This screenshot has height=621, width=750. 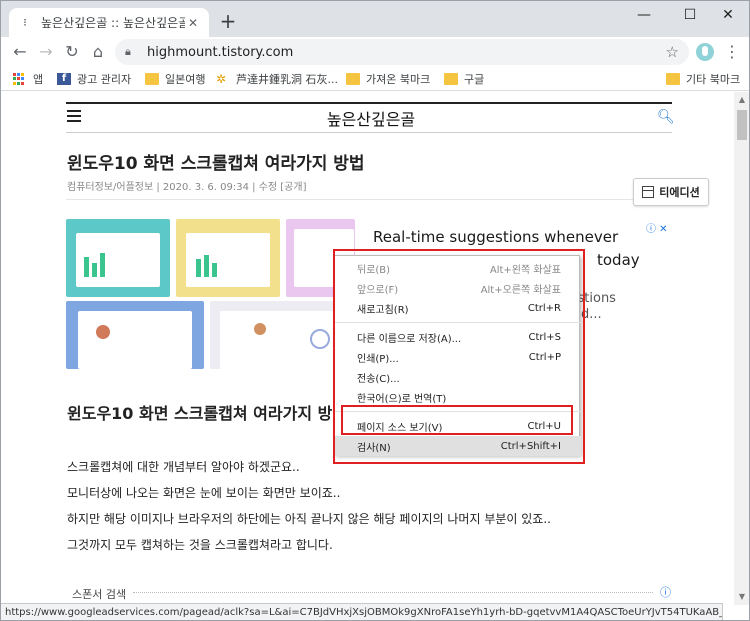 What do you see at coordinates (193, 23) in the screenshot?
I see `tab-close-icon: ✕` at bounding box center [193, 23].